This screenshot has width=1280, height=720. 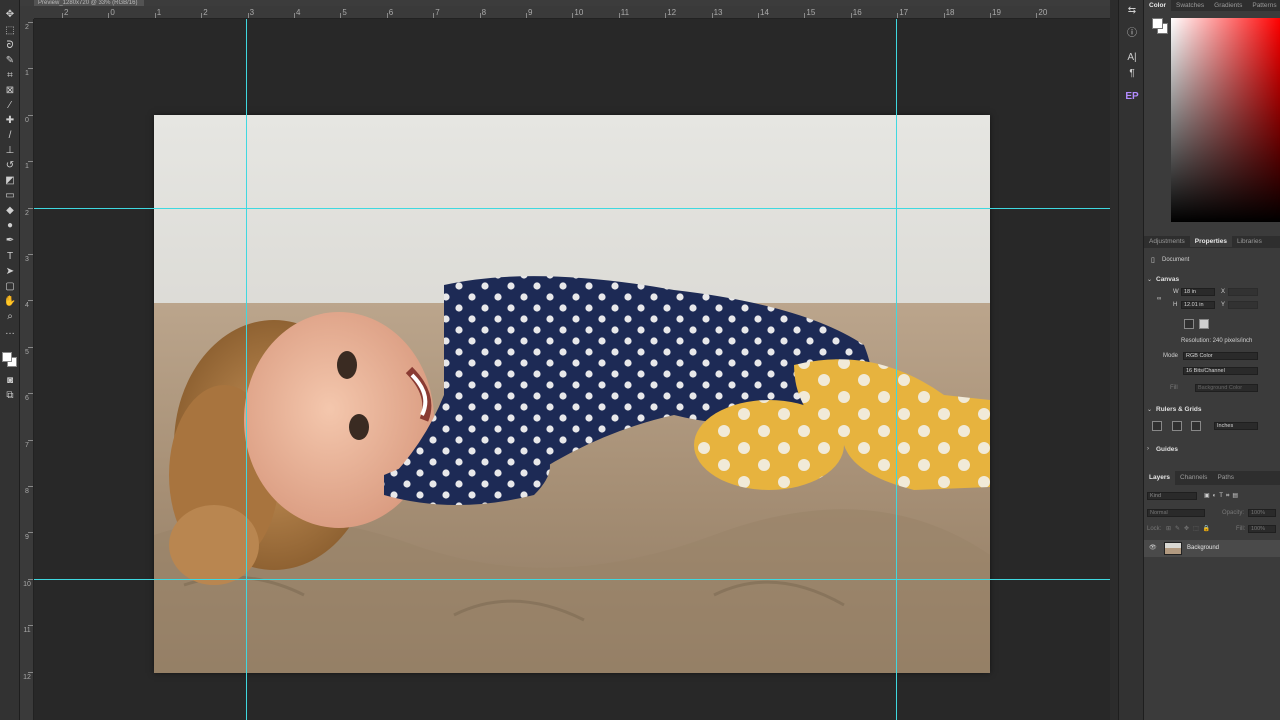 I want to click on layer-name: Background, so click(x=1203, y=548).